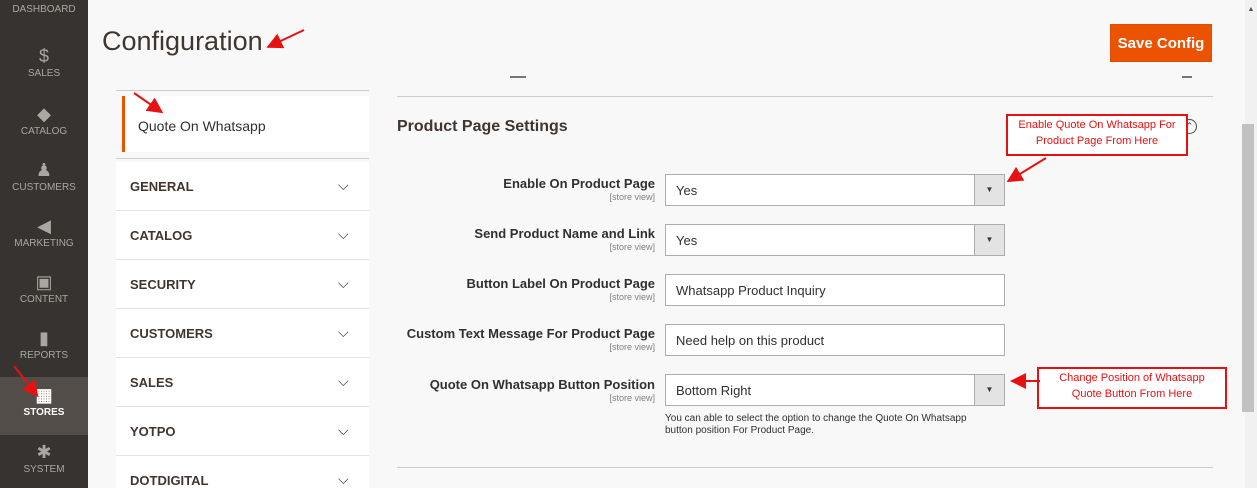  Describe the element at coordinates (44, 395) in the screenshot. I see `store-icon: ▦` at that location.